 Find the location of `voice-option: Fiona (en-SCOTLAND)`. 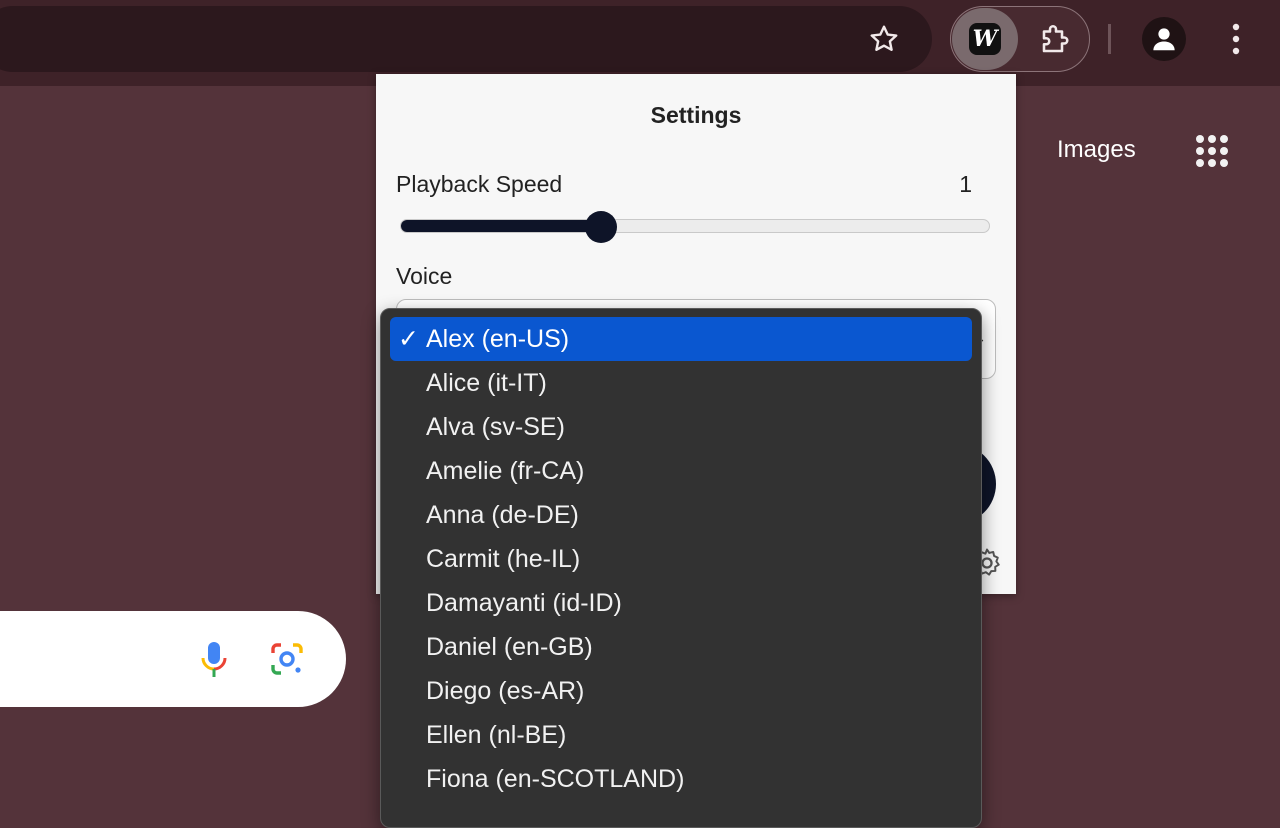

voice-option: Fiona (en-SCOTLAND) is located at coordinates (681, 779).